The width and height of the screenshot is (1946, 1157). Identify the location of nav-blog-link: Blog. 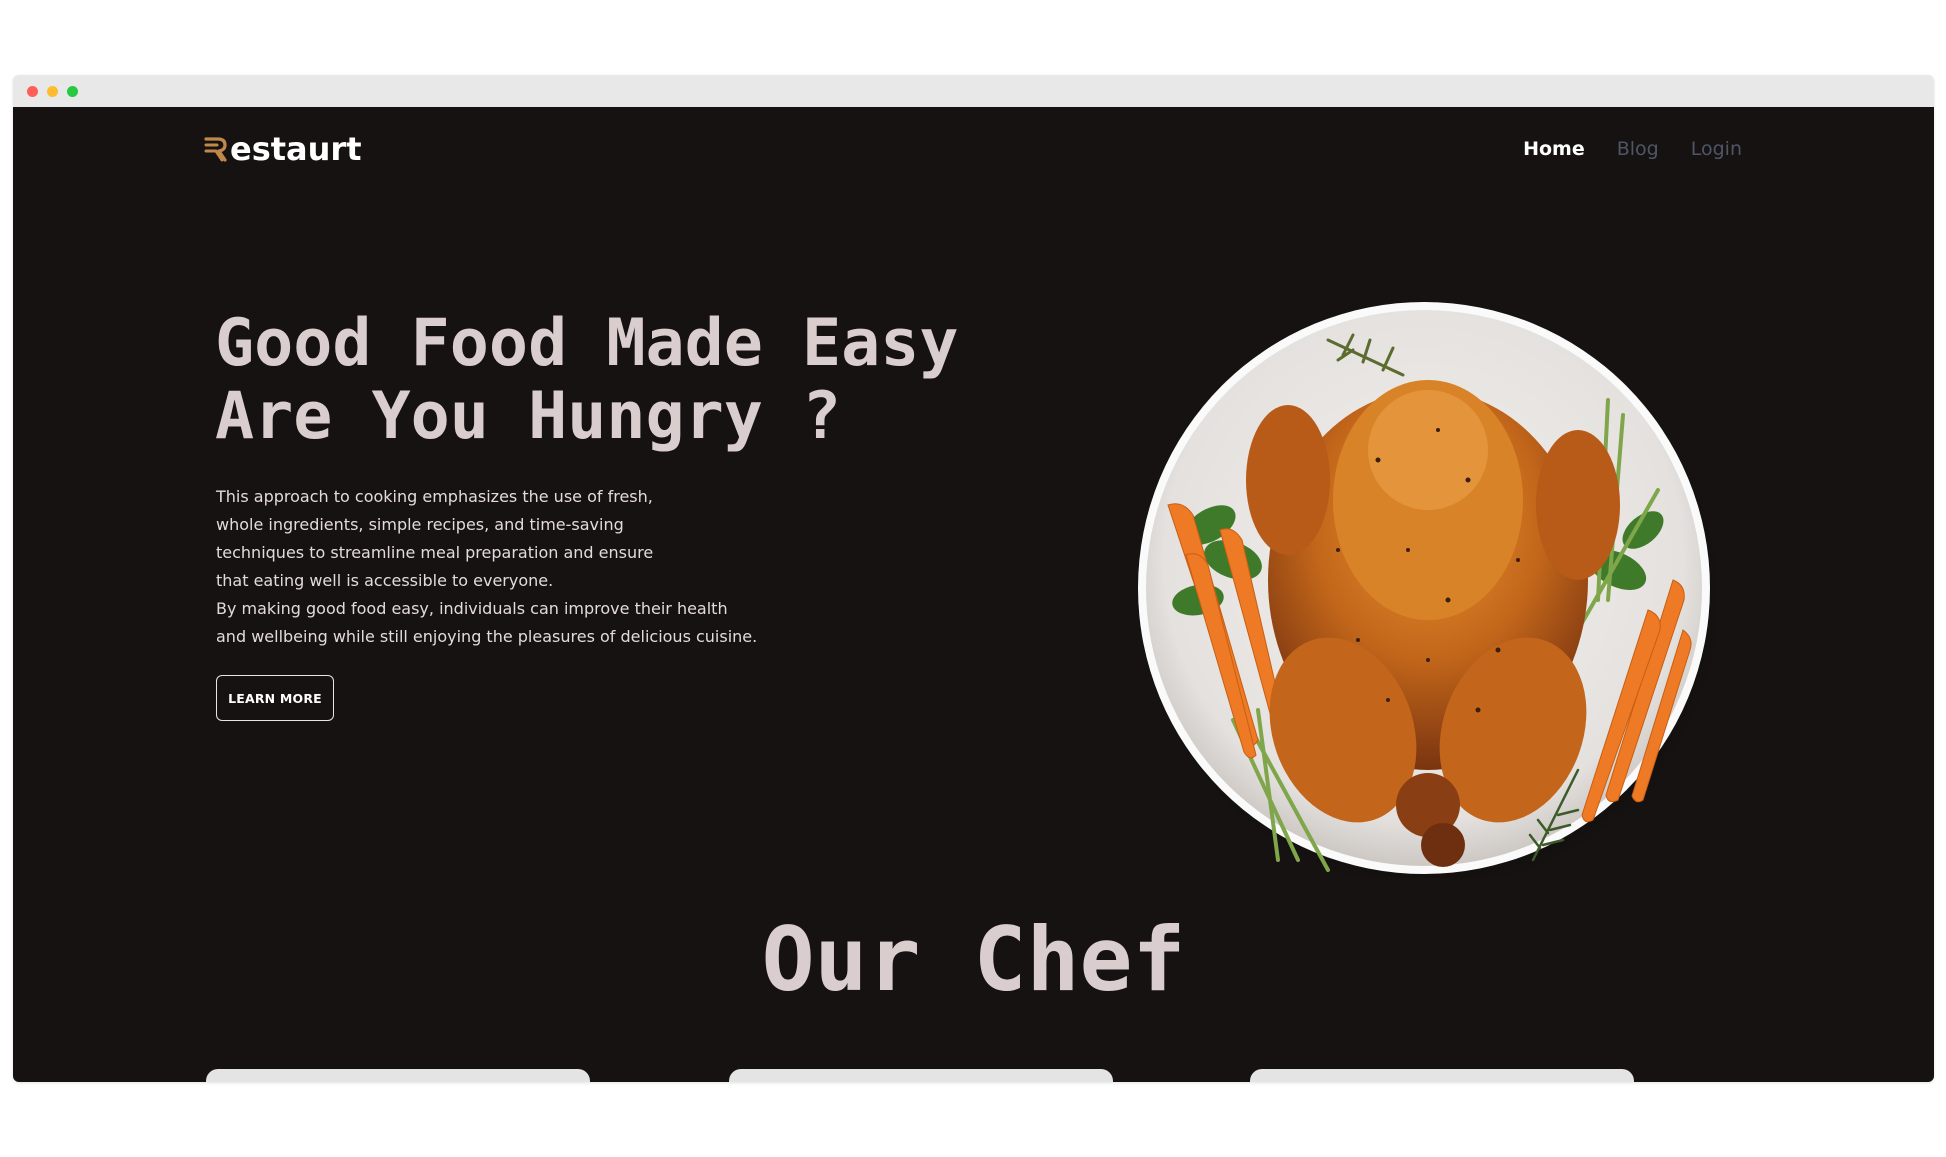
(1638, 149).